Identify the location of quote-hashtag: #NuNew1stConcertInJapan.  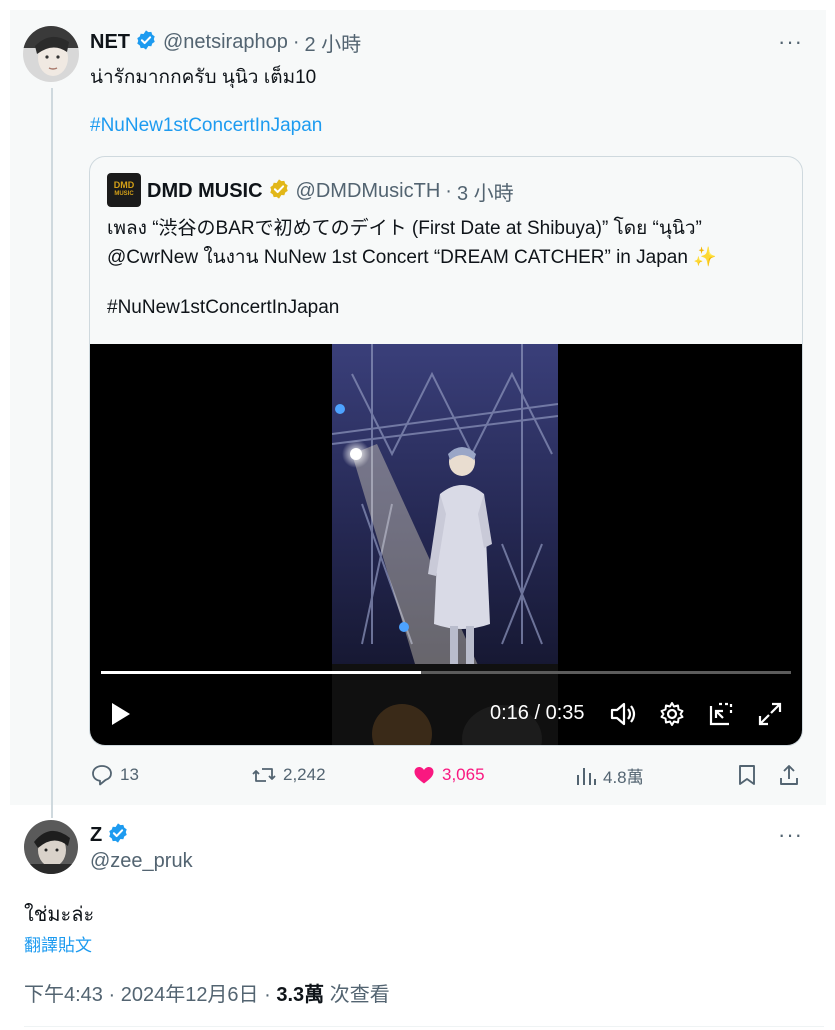
(223, 308).